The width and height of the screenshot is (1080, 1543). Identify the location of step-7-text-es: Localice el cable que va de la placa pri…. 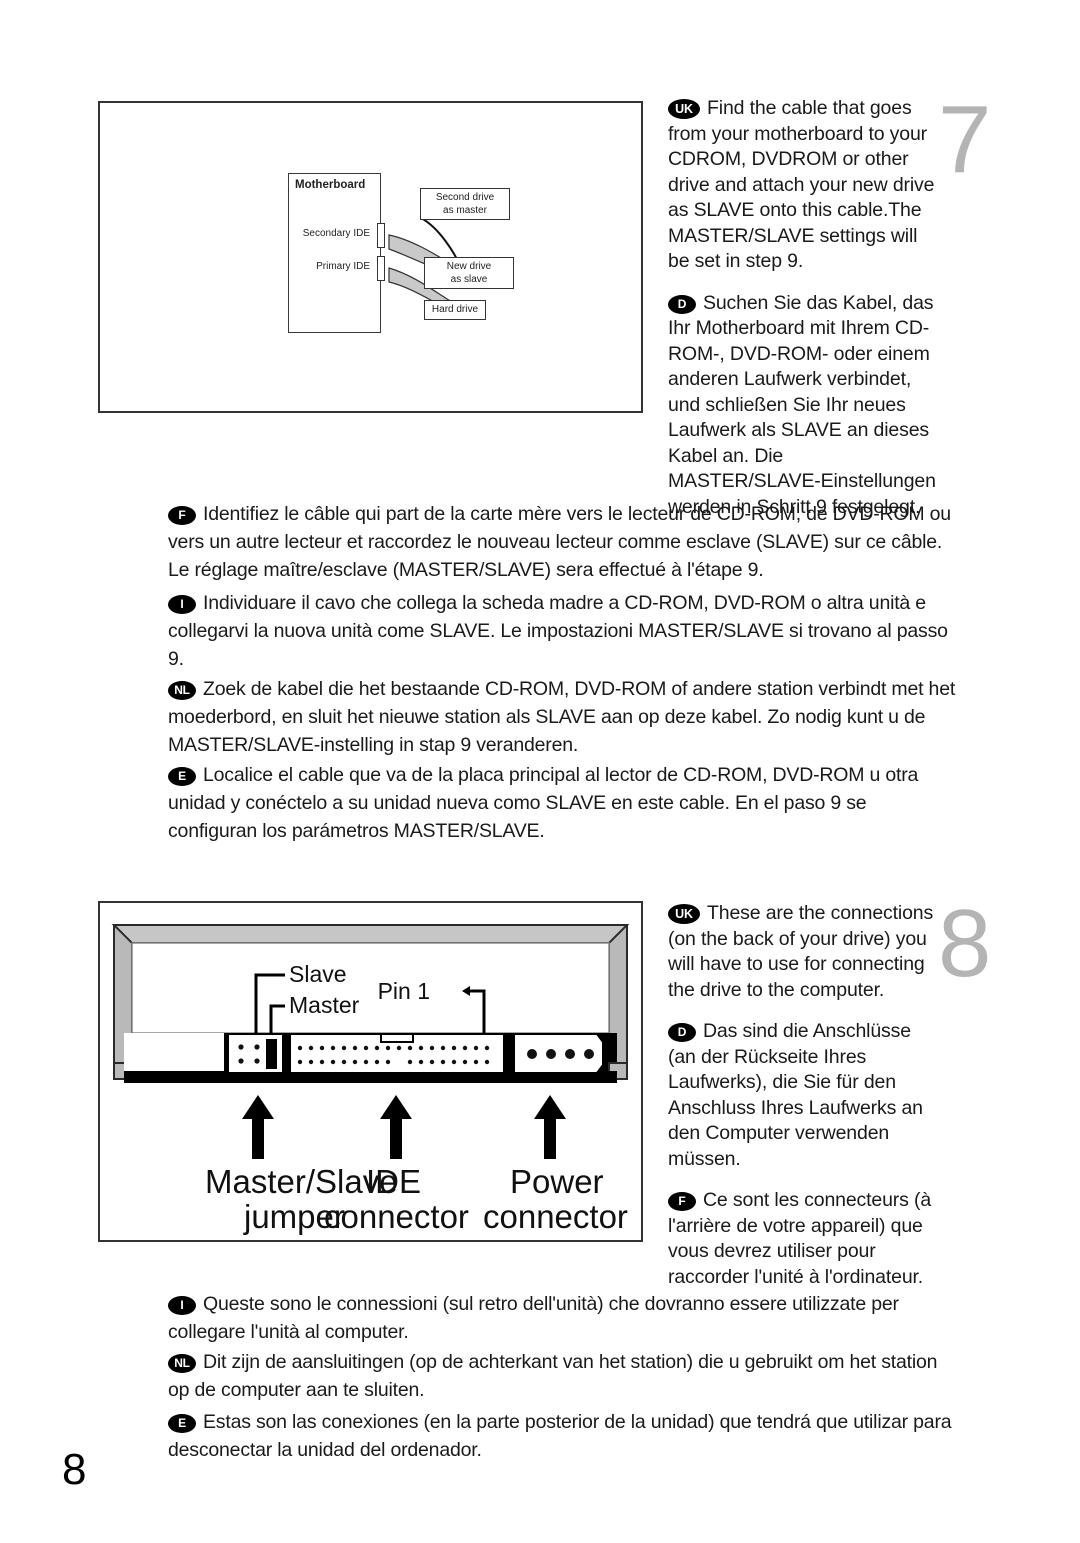
(543, 803).